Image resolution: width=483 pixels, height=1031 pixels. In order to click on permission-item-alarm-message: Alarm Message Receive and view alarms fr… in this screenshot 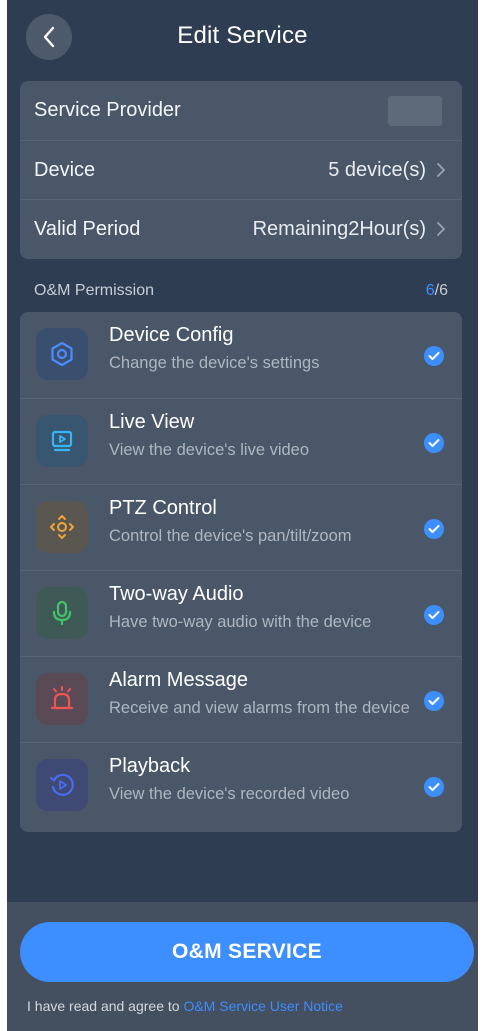, I will do `click(241, 699)`.